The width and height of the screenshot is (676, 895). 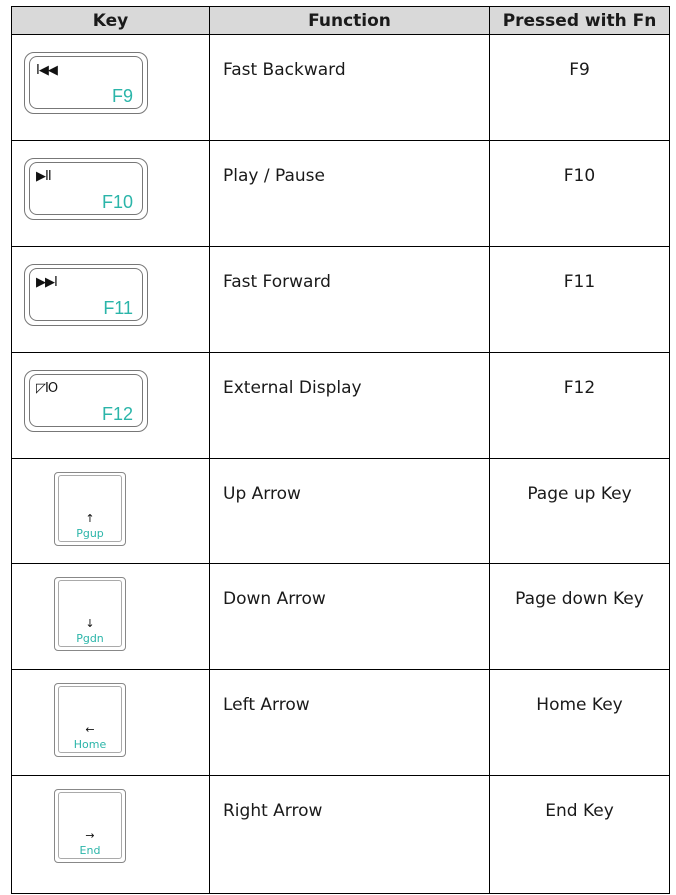 What do you see at coordinates (579, 511) in the screenshot?
I see `fn-cell: Page up Key` at bounding box center [579, 511].